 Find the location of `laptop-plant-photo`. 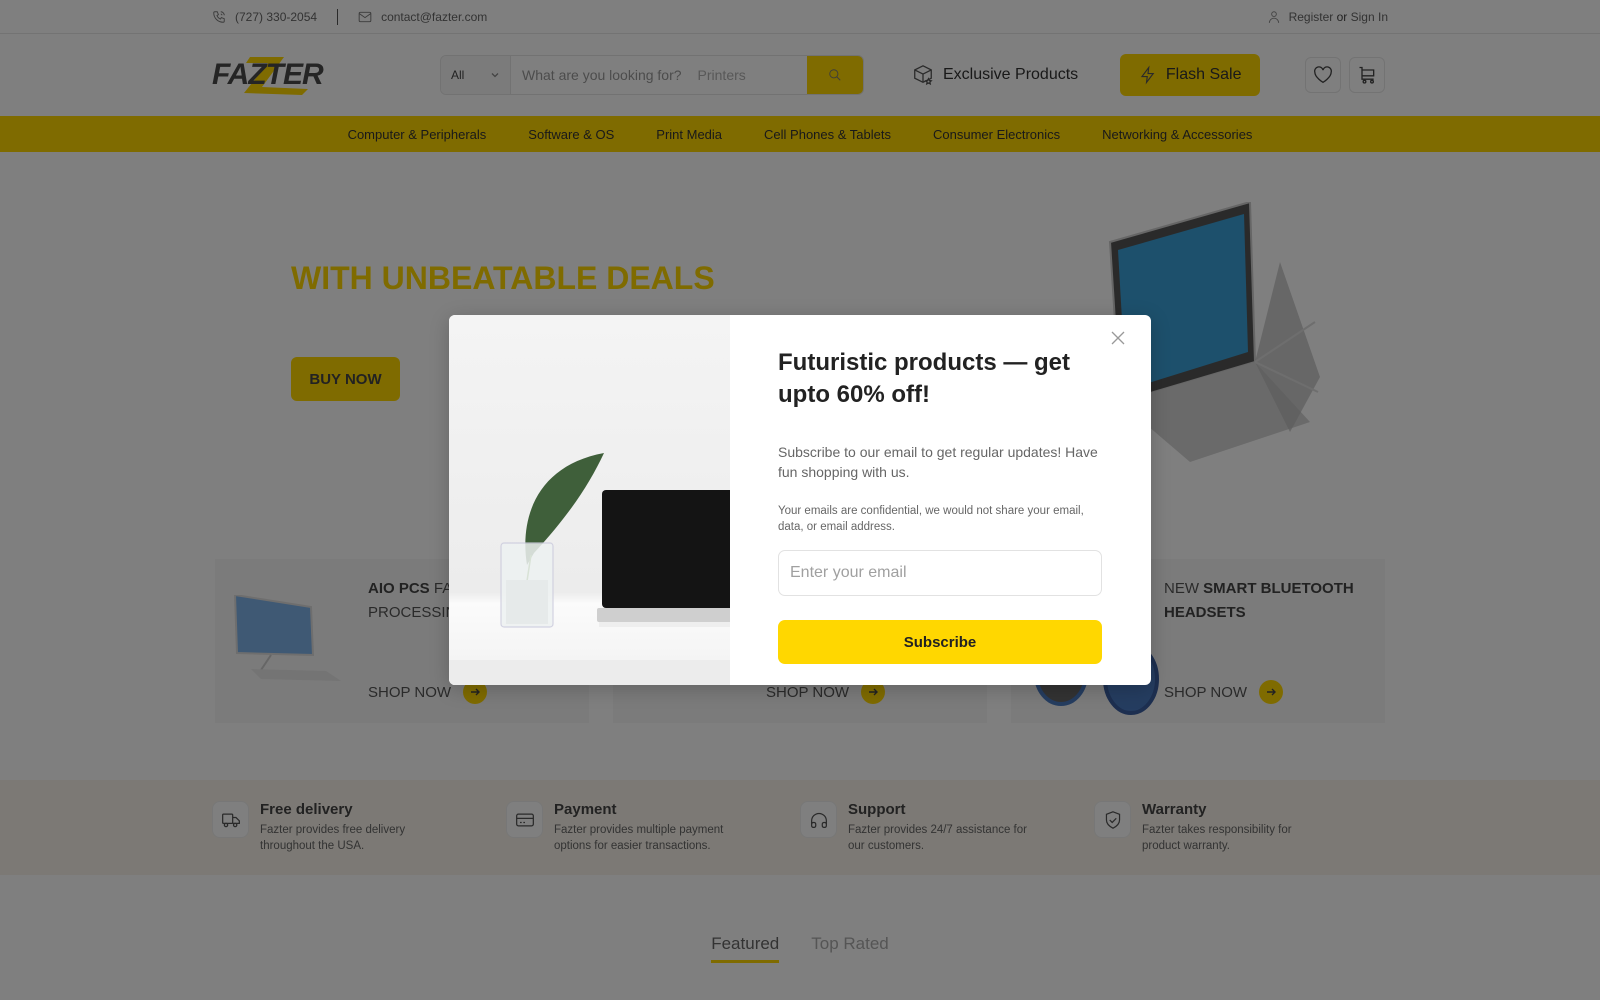

laptop-plant-photo is located at coordinates (589, 569).